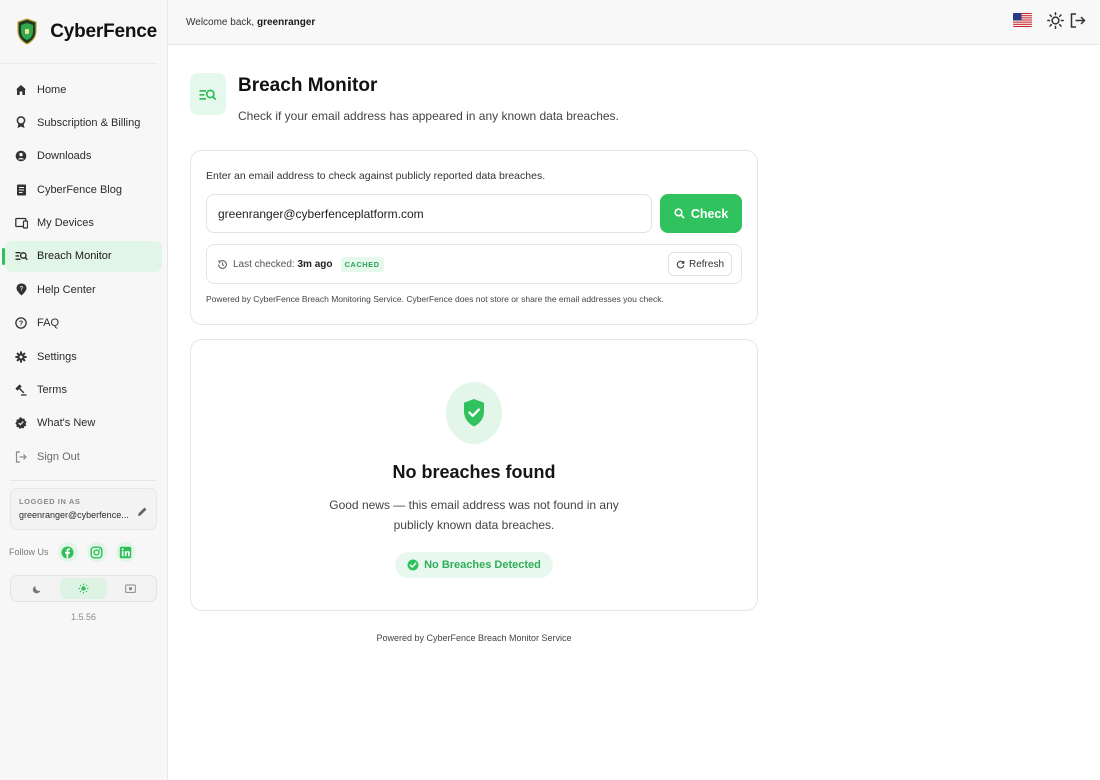 The image size is (1100, 780). I want to click on search-icon, so click(679, 213).